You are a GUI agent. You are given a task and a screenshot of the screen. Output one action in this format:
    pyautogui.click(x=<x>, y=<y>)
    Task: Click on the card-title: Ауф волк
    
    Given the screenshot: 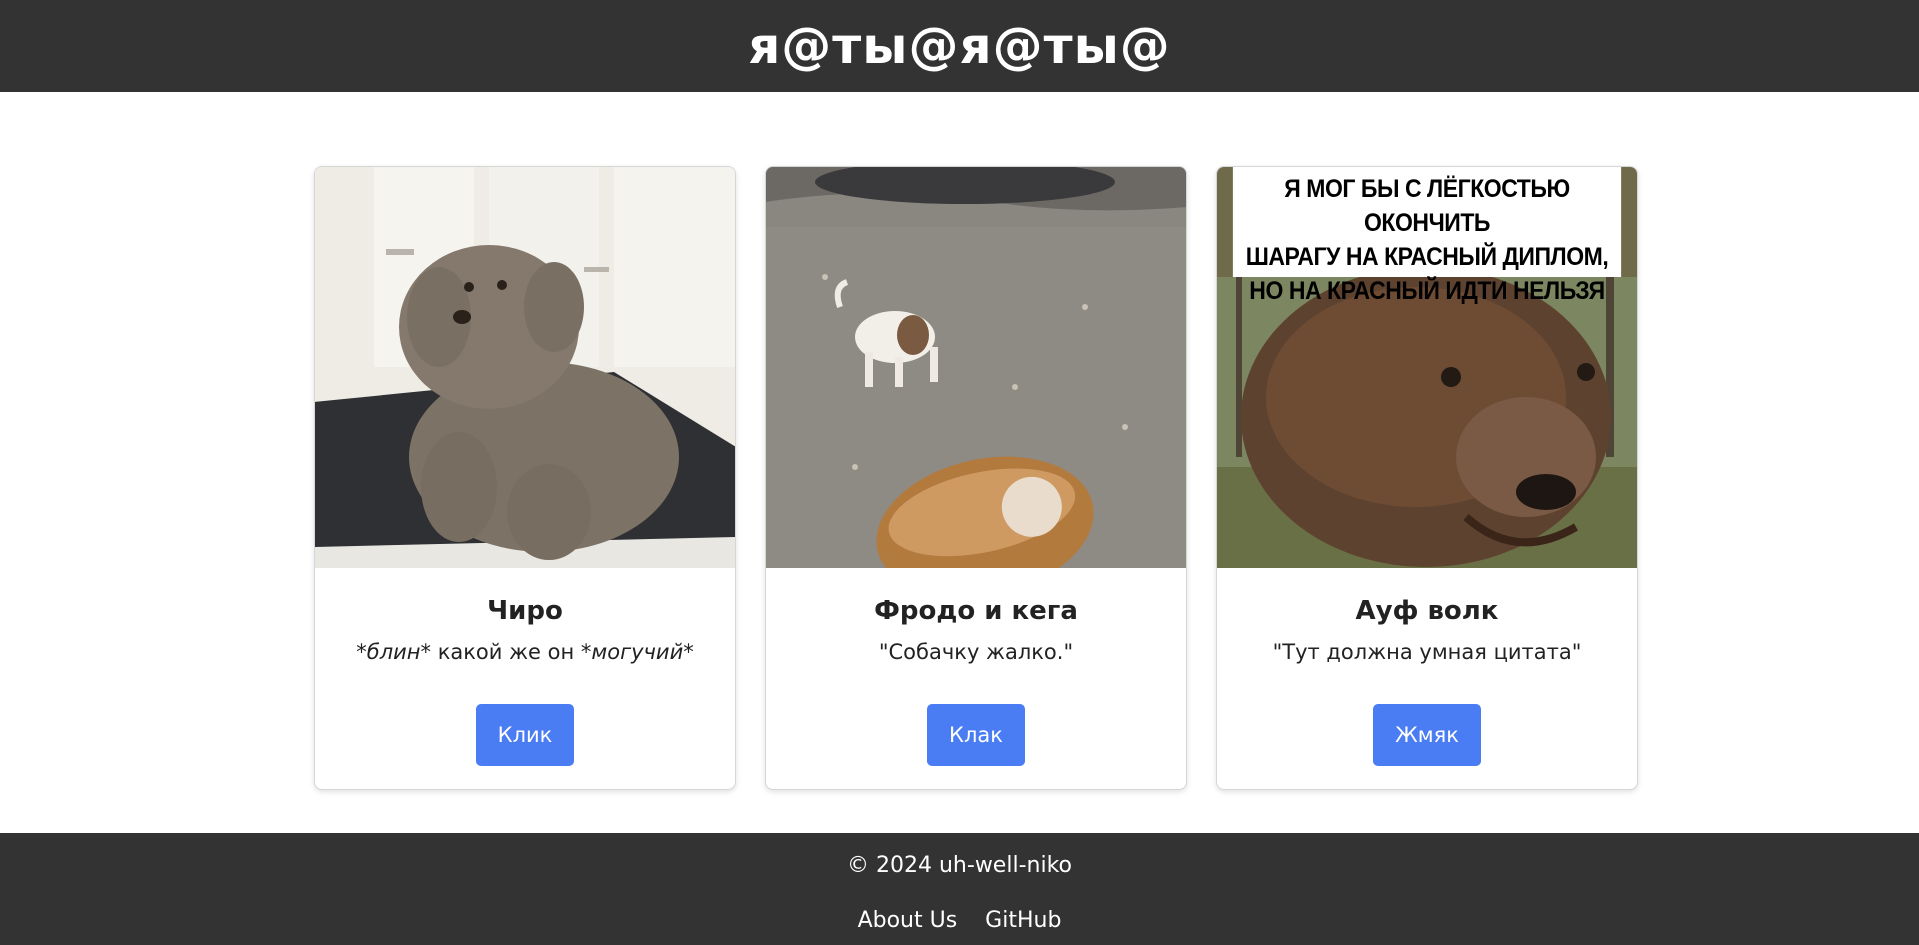 What is the action you would take?
    pyautogui.click(x=1427, y=611)
    